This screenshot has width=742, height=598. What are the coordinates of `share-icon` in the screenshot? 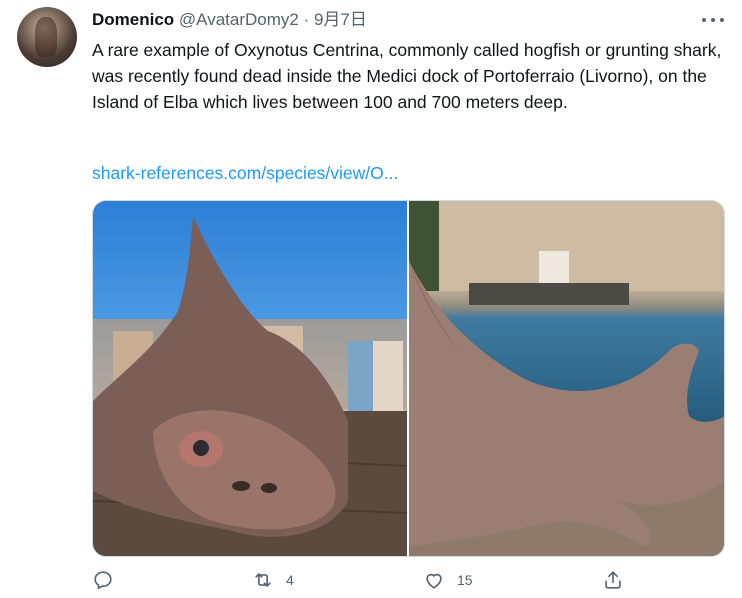 It's located at (613, 580).